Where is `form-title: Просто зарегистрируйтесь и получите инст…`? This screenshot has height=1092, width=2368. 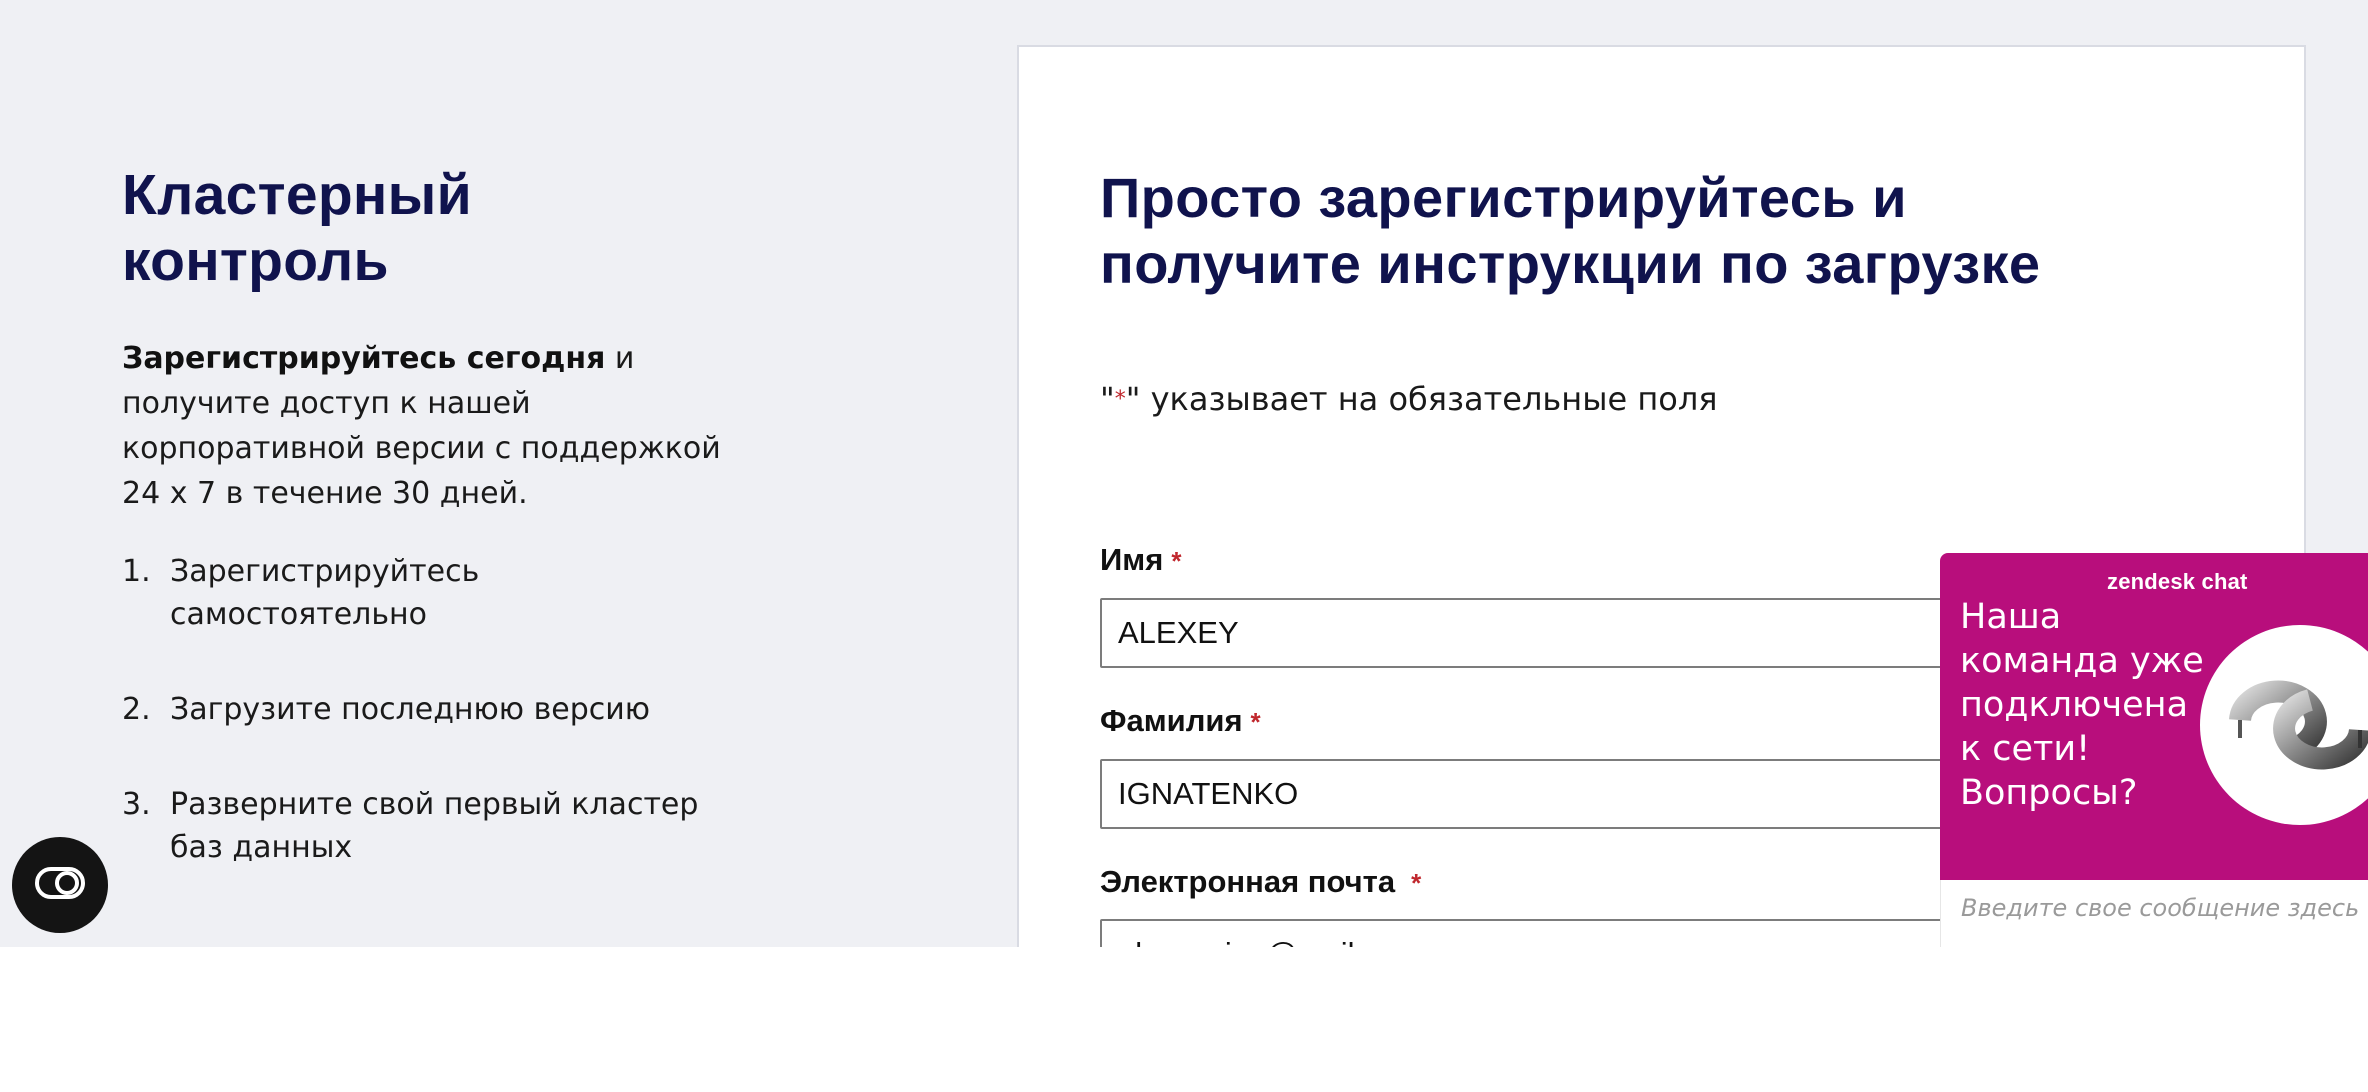 form-title: Просто зарегистрируйтесь и получите инст… is located at coordinates (1675, 231).